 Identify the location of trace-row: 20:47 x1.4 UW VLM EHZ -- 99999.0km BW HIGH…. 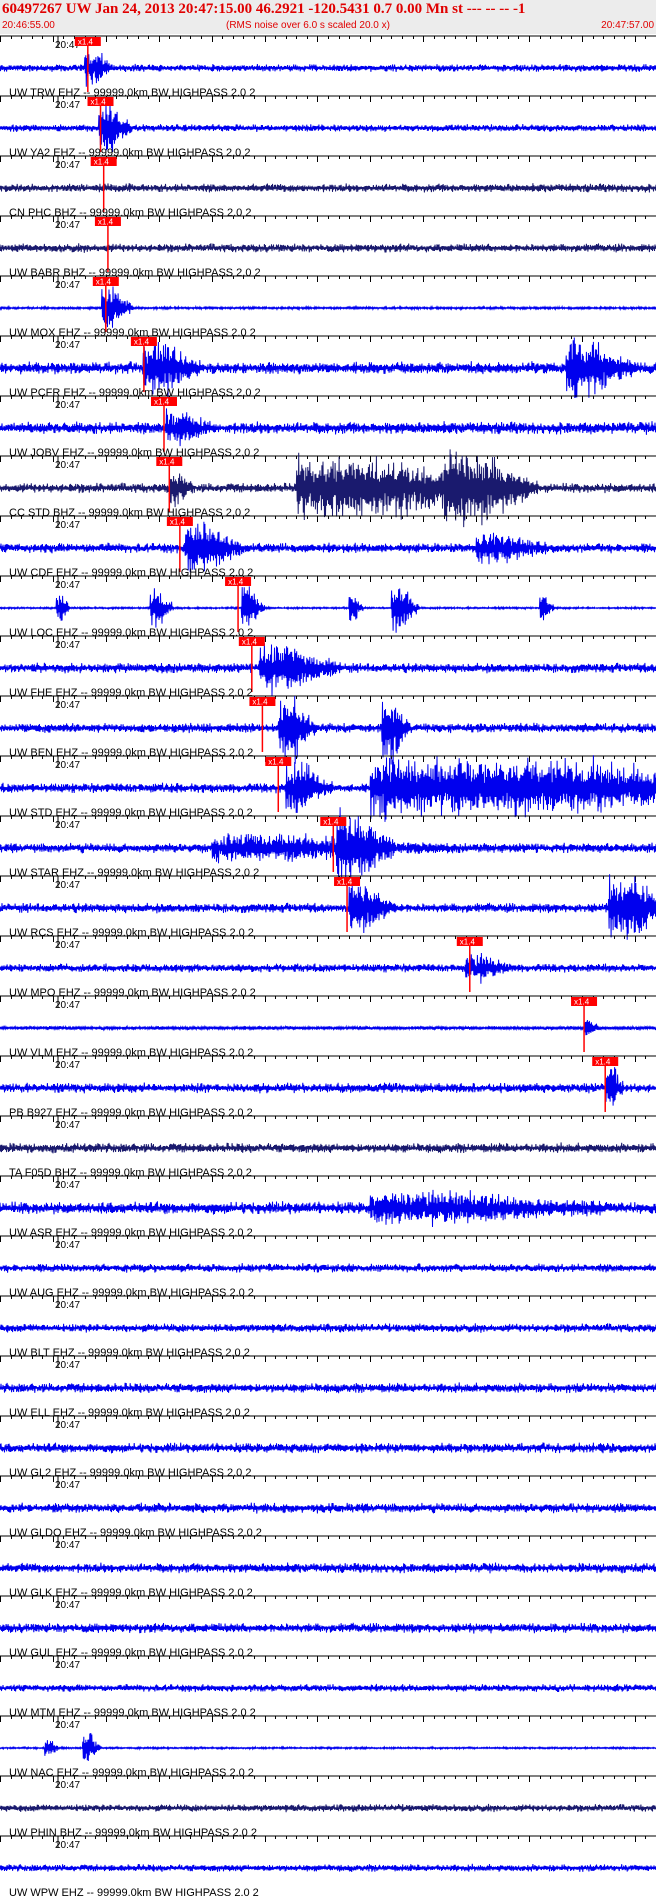
(328, 1027).